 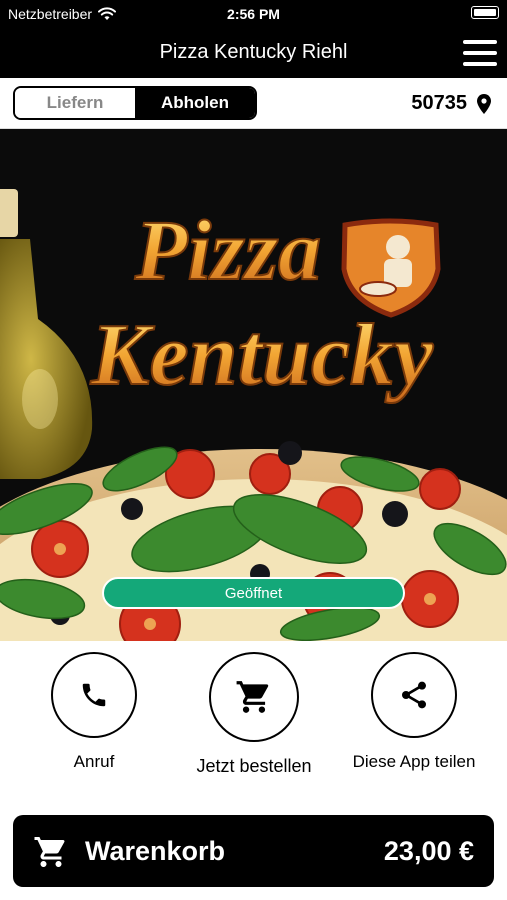 I want to click on call-action: Anruf, so click(x=94, y=712).